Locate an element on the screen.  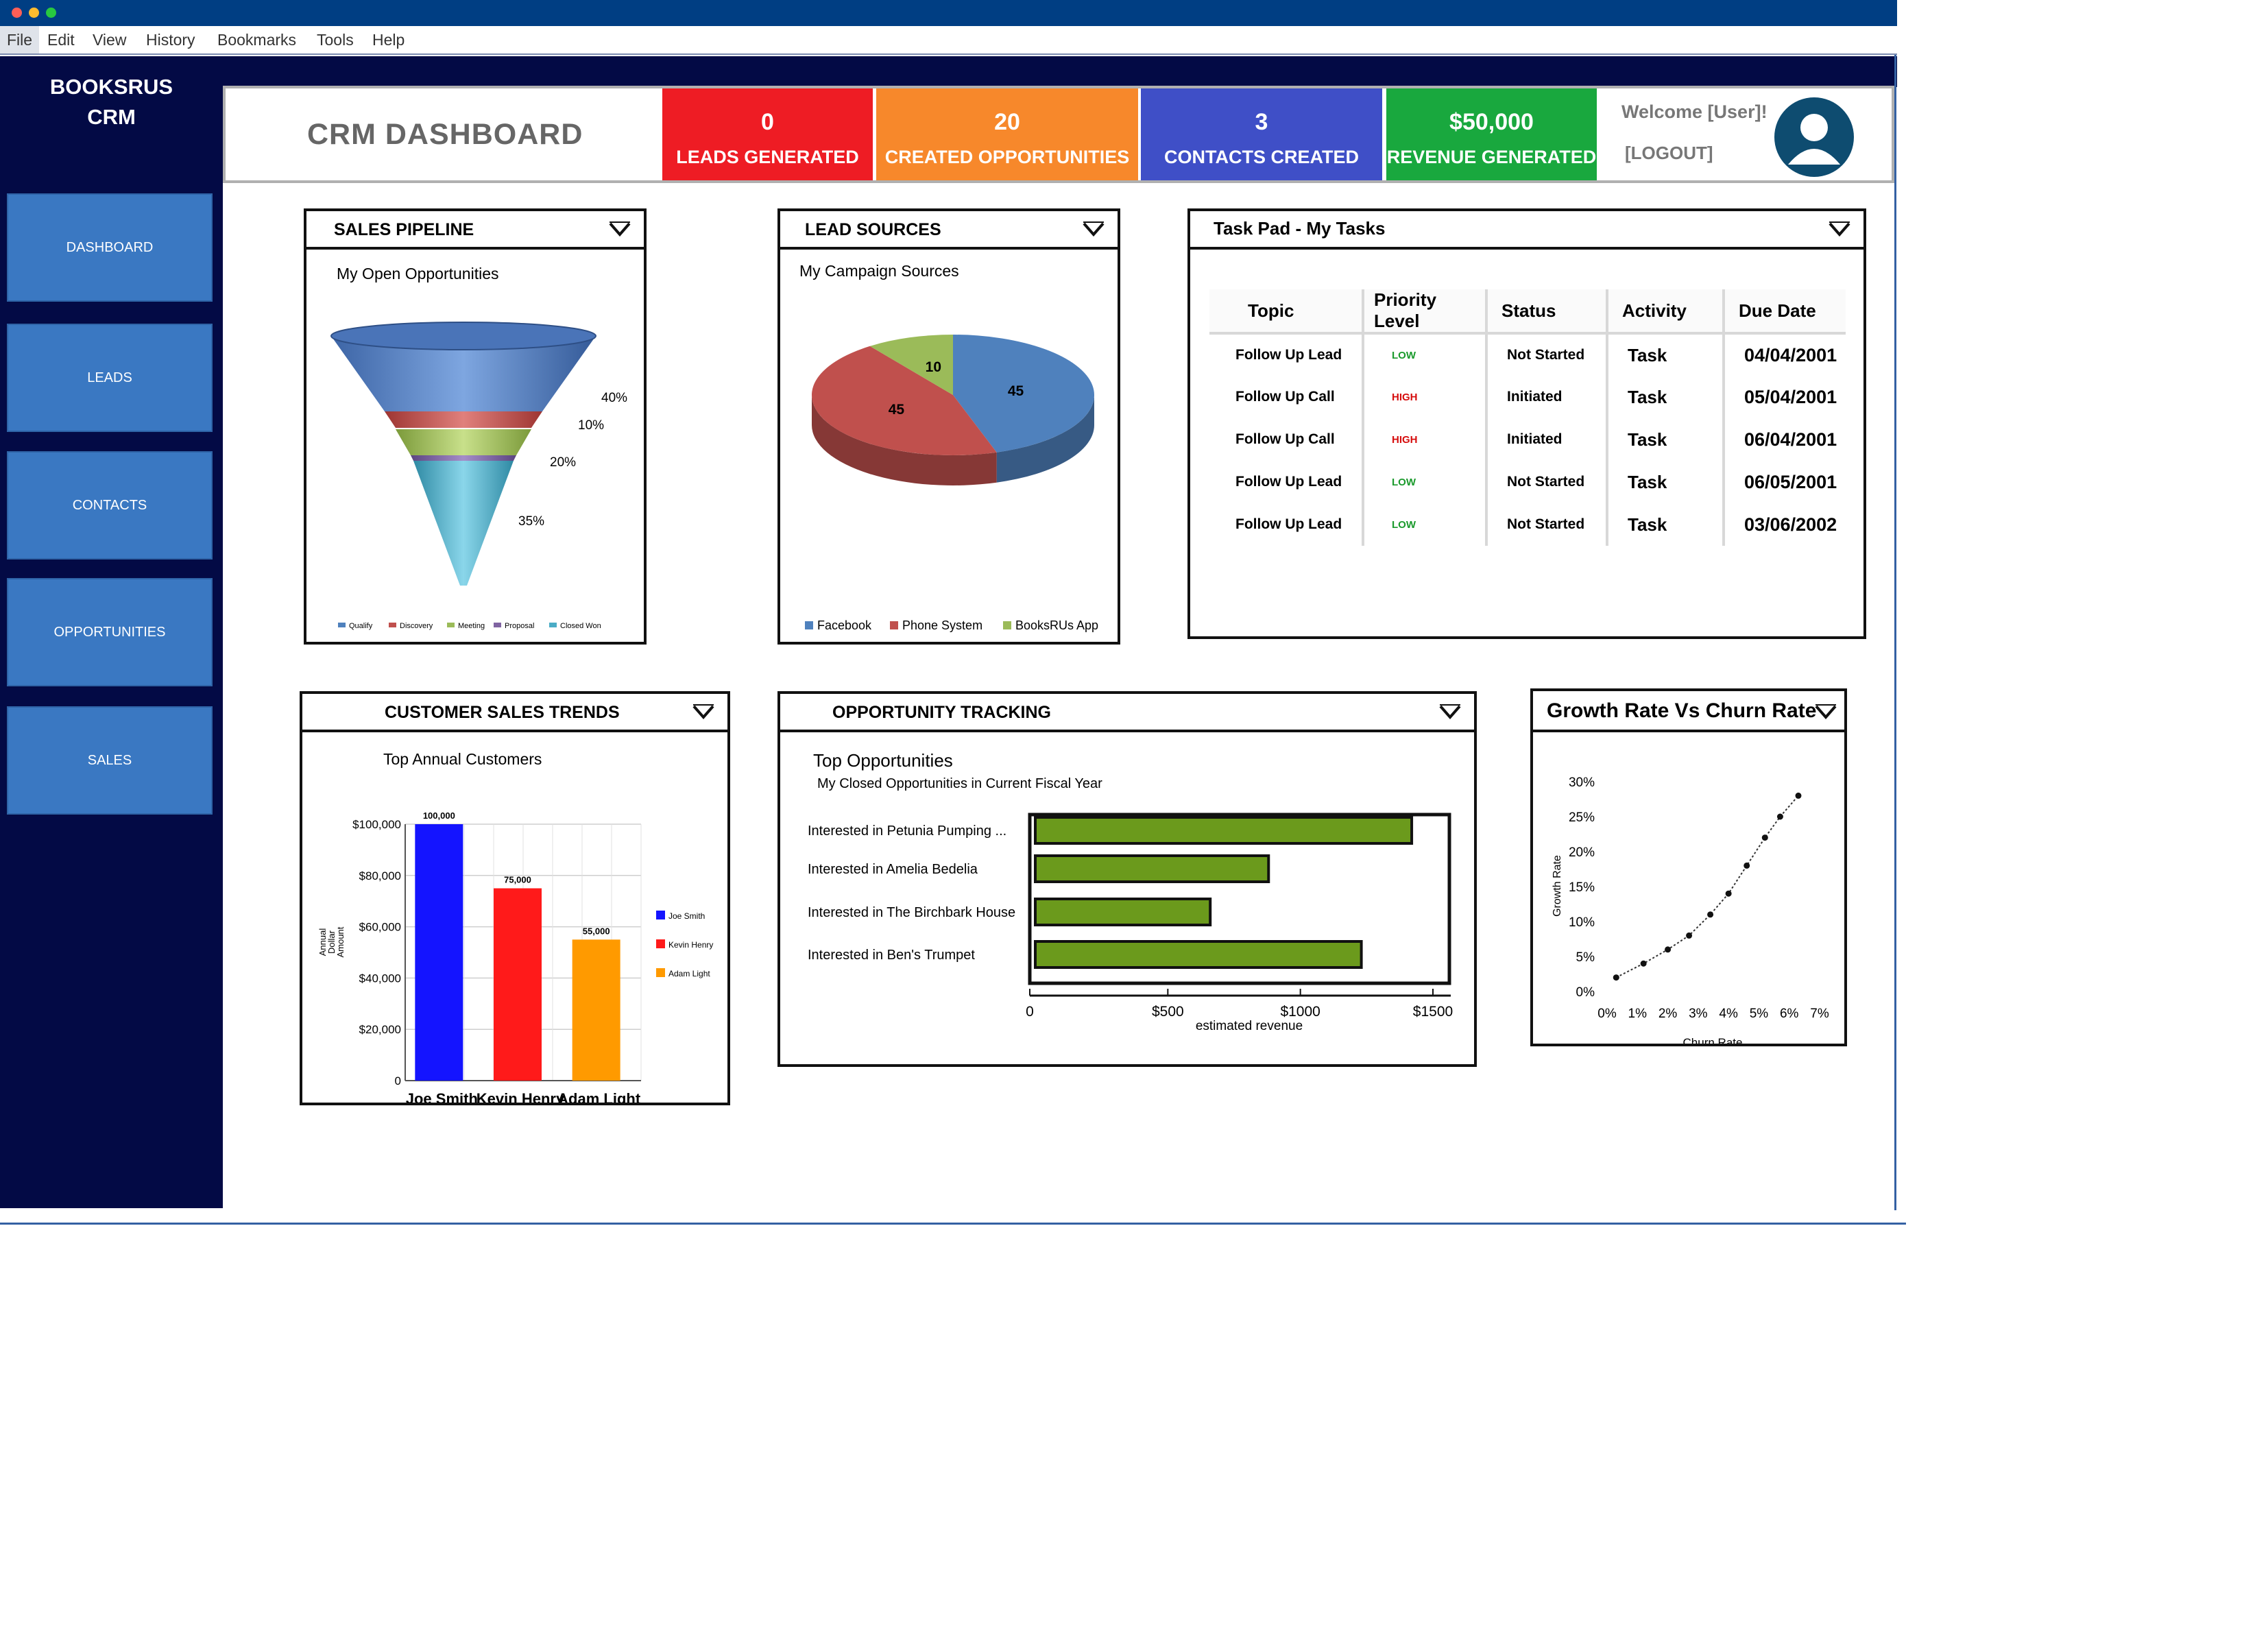
panel-header: Task Pad - My Tasks is located at coordinates (1526, 230).